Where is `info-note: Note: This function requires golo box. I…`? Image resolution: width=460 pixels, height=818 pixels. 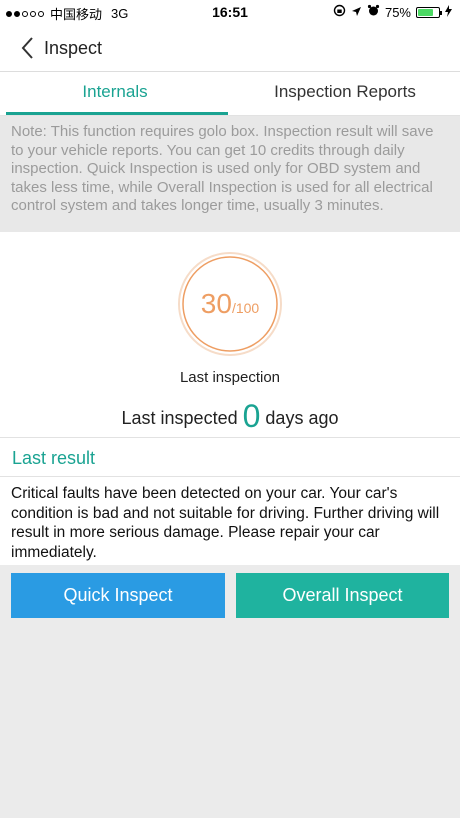 info-note: Note: This function requires golo box. I… is located at coordinates (230, 174).